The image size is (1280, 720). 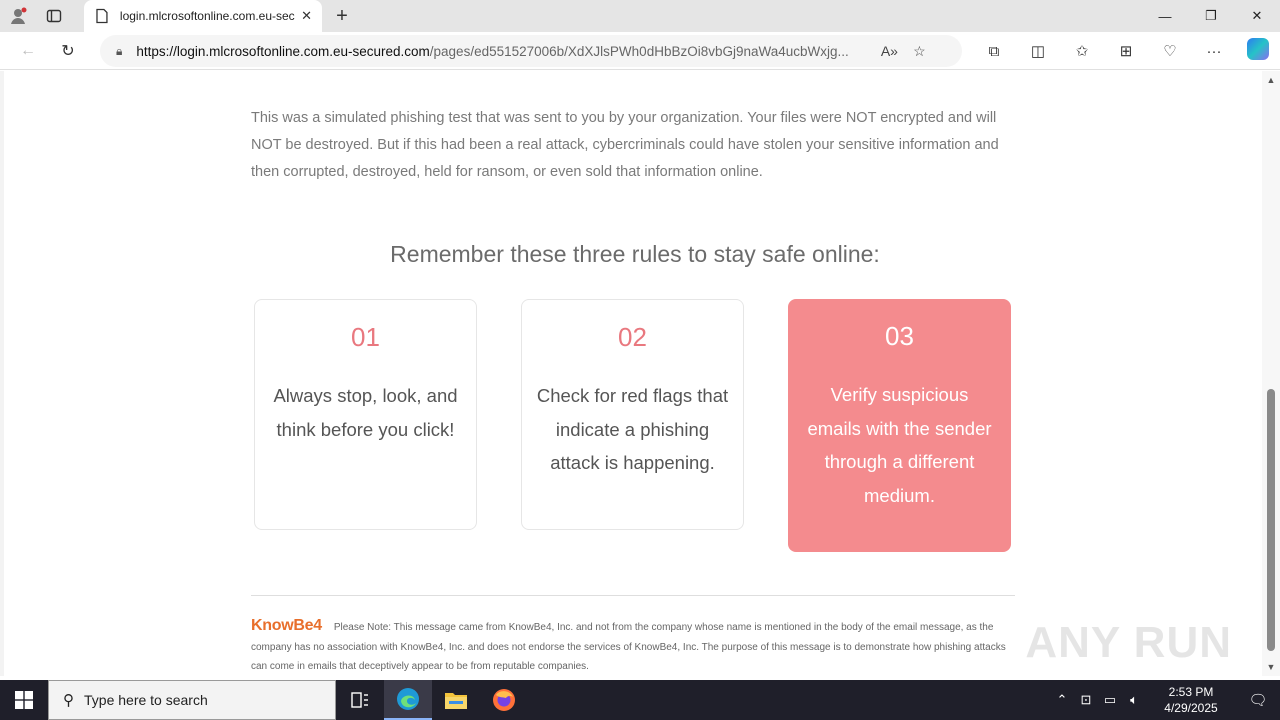 What do you see at coordinates (994, 51) in the screenshot?
I see `extensions-icon: ⧉` at bounding box center [994, 51].